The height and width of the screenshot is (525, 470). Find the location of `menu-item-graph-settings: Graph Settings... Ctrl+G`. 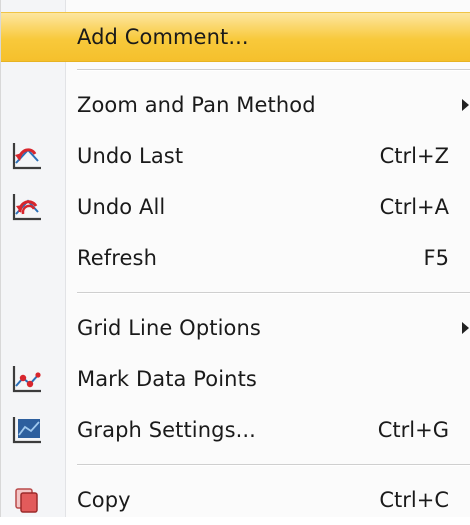

menu-item-graph-settings: Graph Settings... Ctrl+G is located at coordinates (235, 430).